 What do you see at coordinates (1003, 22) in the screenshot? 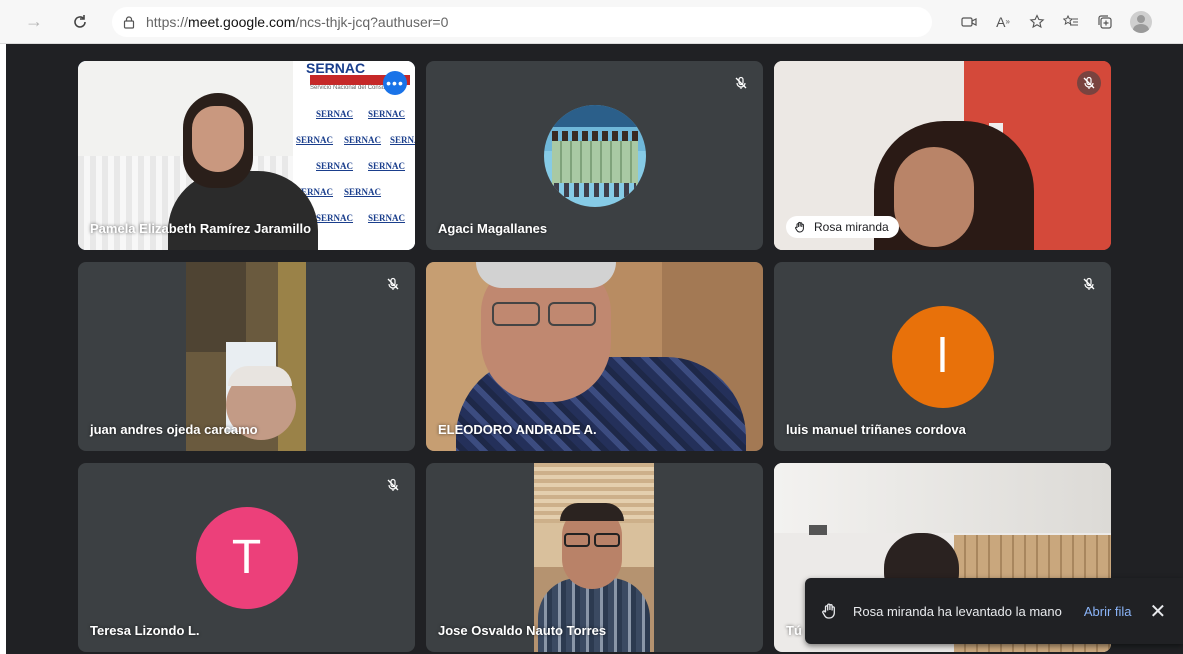
I see `read-aloud-icon: A»` at bounding box center [1003, 22].